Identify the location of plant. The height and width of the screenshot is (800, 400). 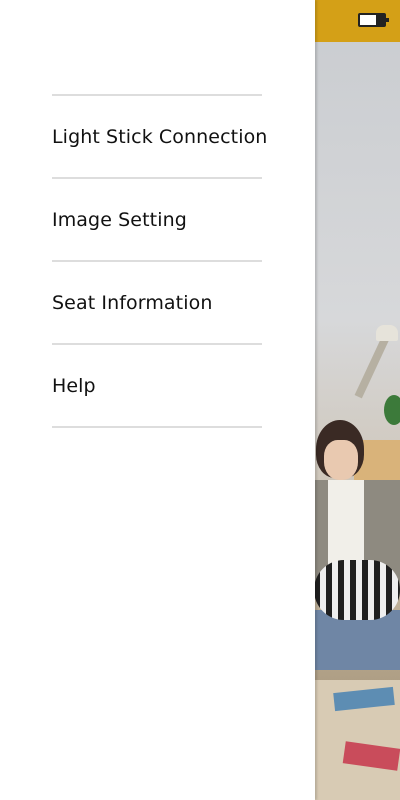
(392, 410).